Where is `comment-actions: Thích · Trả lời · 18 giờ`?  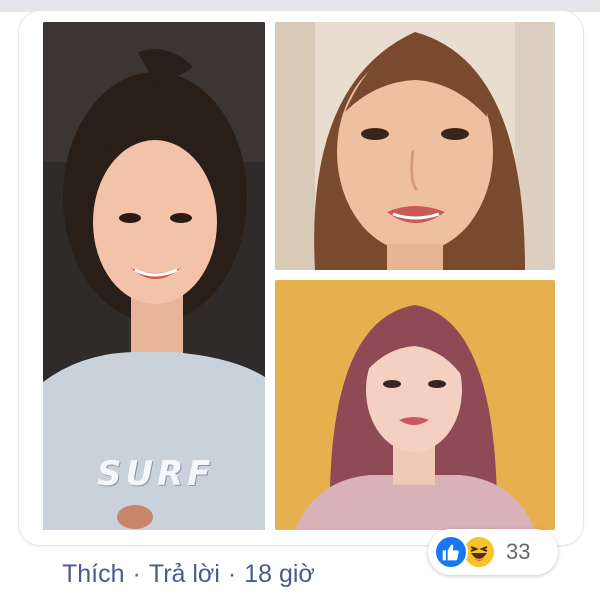
comment-actions: Thích · Trả lời · 18 giờ is located at coordinates (188, 574).